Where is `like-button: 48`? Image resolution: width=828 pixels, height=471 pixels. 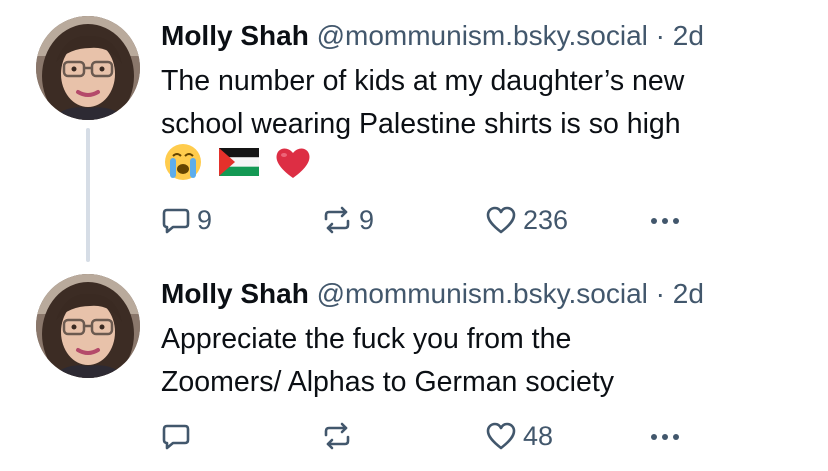 like-button: 48 is located at coordinates (519, 436).